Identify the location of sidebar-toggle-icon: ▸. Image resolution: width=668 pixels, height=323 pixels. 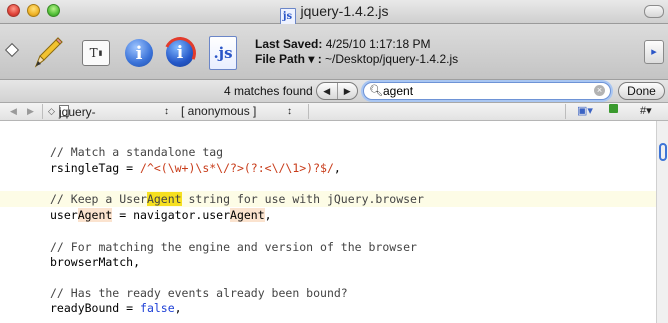
(654, 52).